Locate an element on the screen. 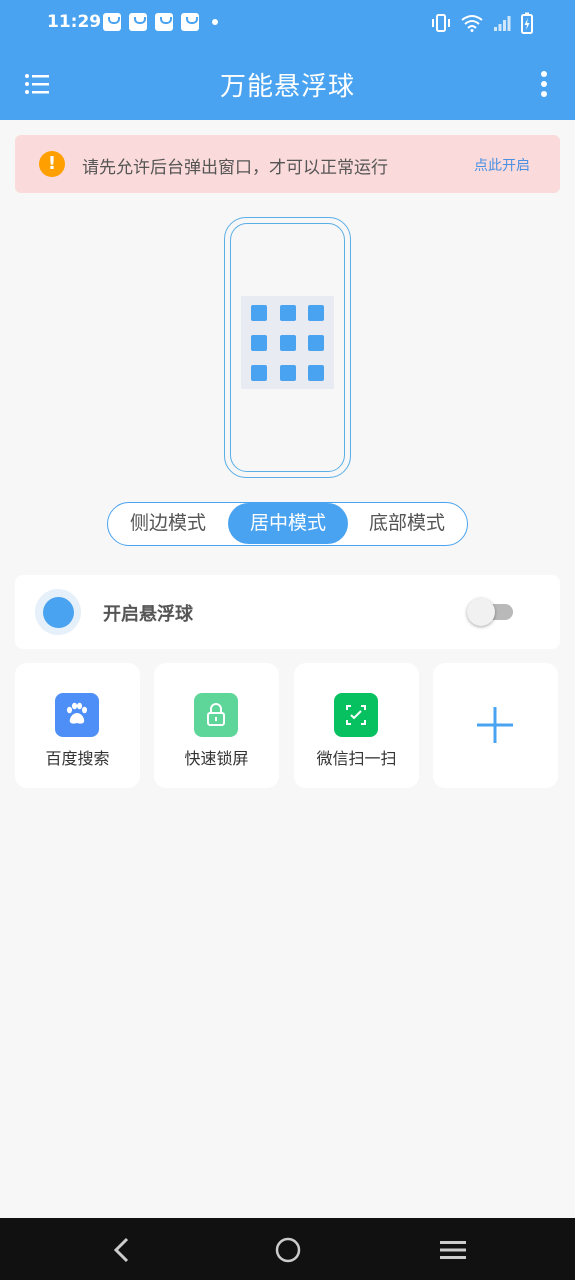 The height and width of the screenshot is (1280, 575). back-icon is located at coordinates (122, 1250).